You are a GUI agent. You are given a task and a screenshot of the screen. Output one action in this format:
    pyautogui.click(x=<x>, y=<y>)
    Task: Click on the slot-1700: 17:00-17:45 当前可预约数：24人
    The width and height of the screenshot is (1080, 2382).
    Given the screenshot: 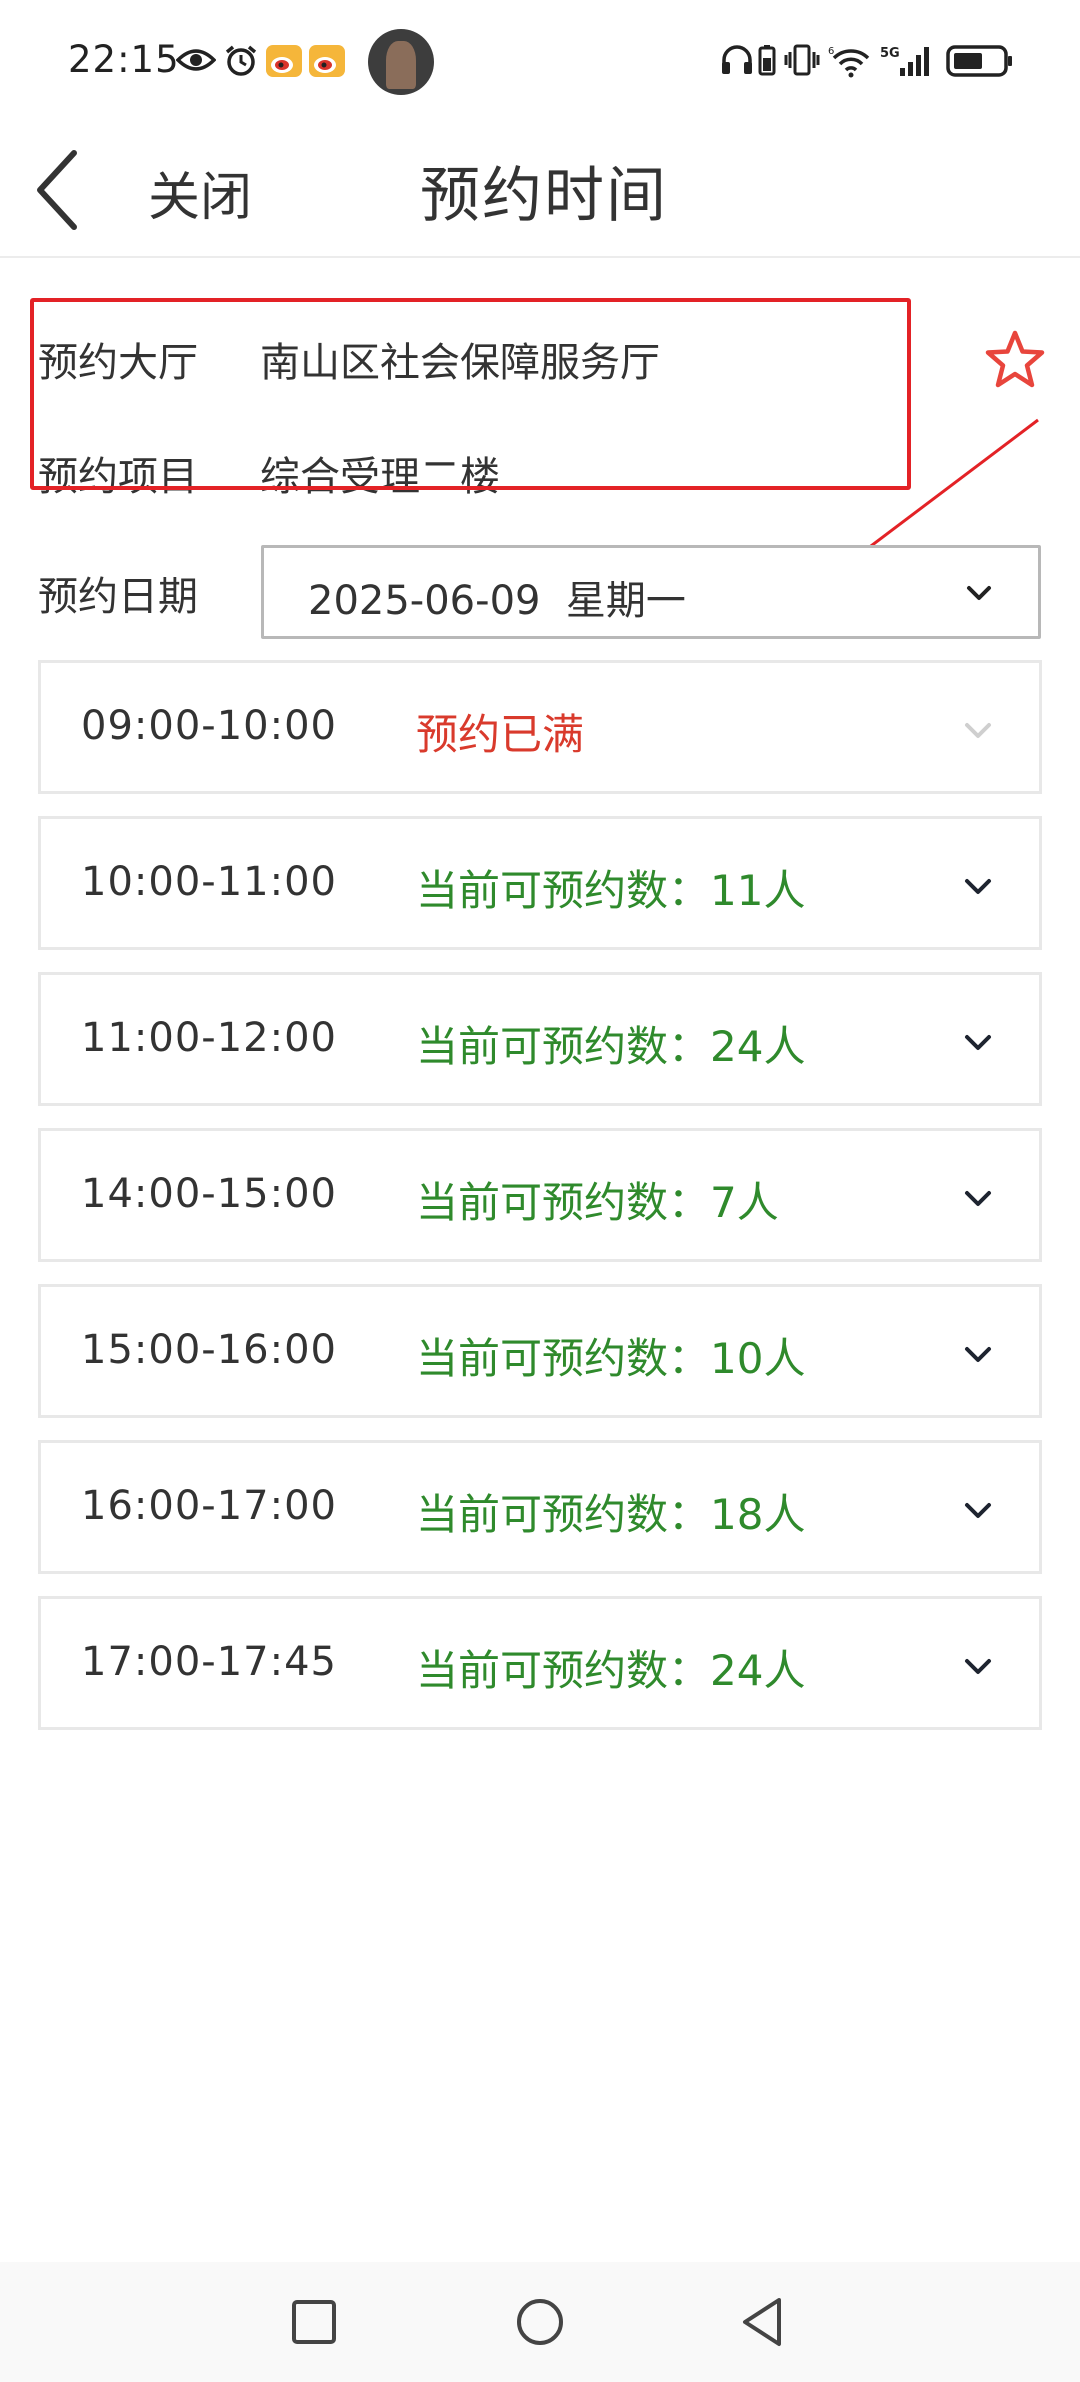 What is the action you would take?
    pyautogui.click(x=540, y=1663)
    